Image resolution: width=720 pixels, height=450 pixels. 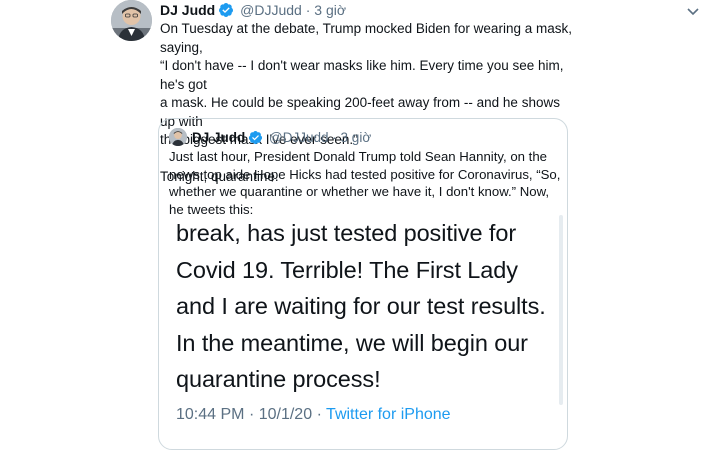 What do you see at coordinates (219, 137) in the screenshot?
I see `quoted-author-name: DJ Judd` at bounding box center [219, 137].